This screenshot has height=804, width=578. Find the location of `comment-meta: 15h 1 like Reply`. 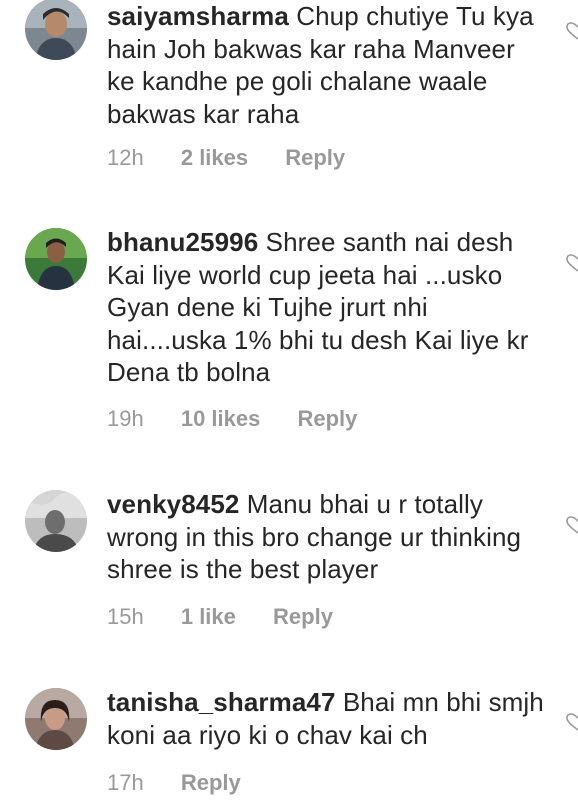

comment-meta: 15h 1 like Reply is located at coordinates (220, 617).